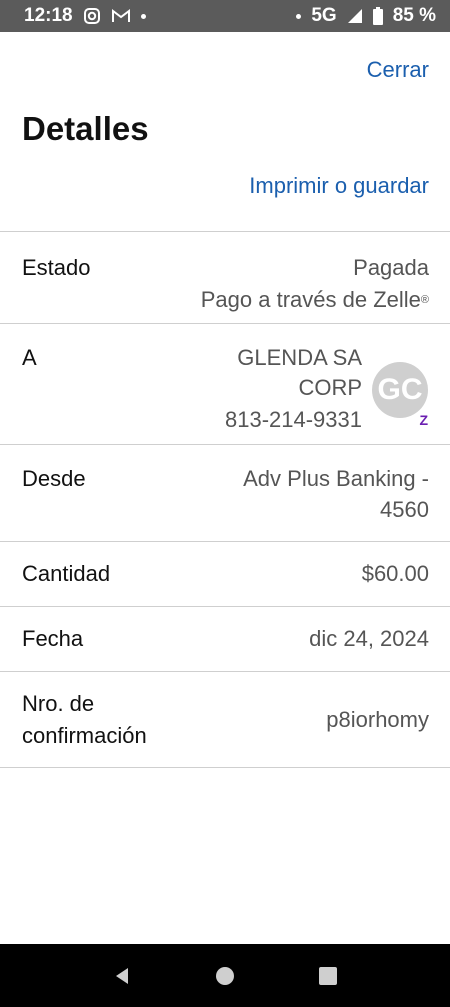 Image resolution: width=450 pixels, height=1007 pixels. Describe the element at coordinates (293, 419) in the screenshot. I see `recipient-phone: 813-214-9331` at that location.